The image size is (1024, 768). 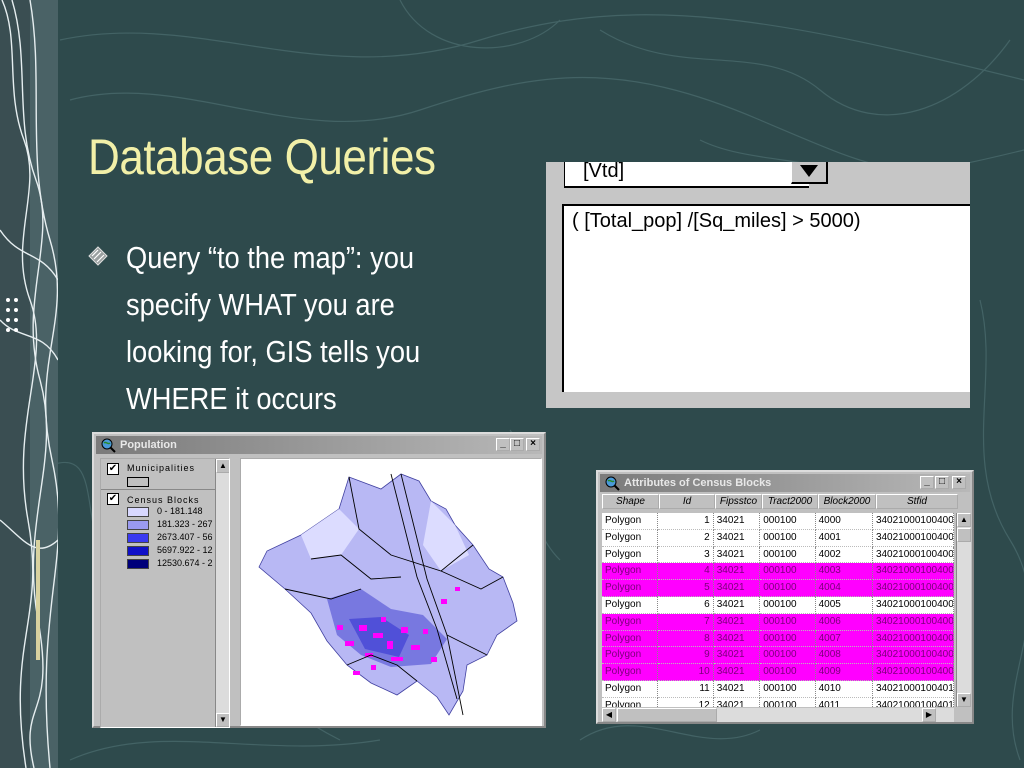 I want to click on cell-id: 10, so click(x=686, y=672).